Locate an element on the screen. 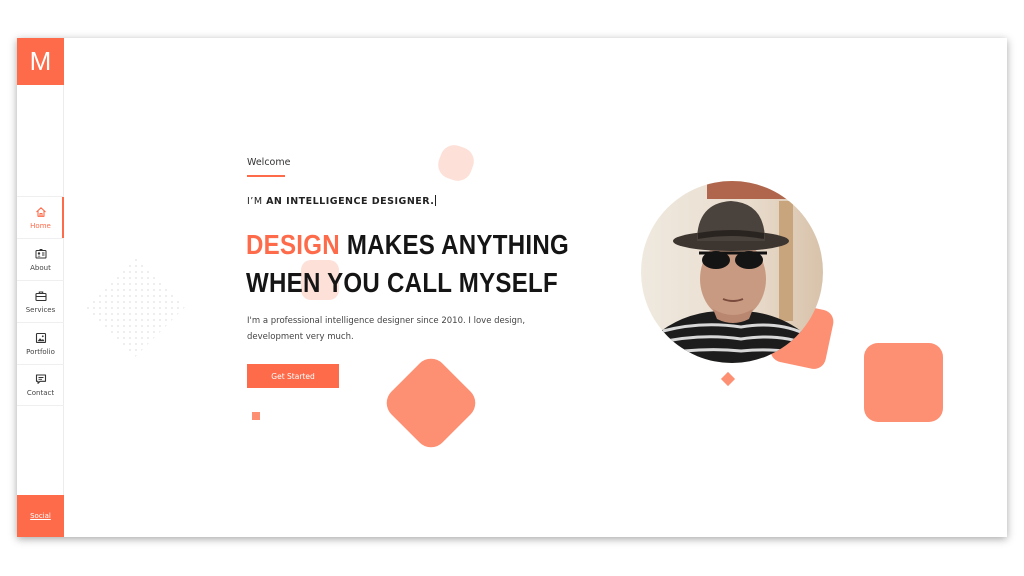 This screenshot has height=576, width=1024. get-started-button: Get Started is located at coordinates (293, 376).